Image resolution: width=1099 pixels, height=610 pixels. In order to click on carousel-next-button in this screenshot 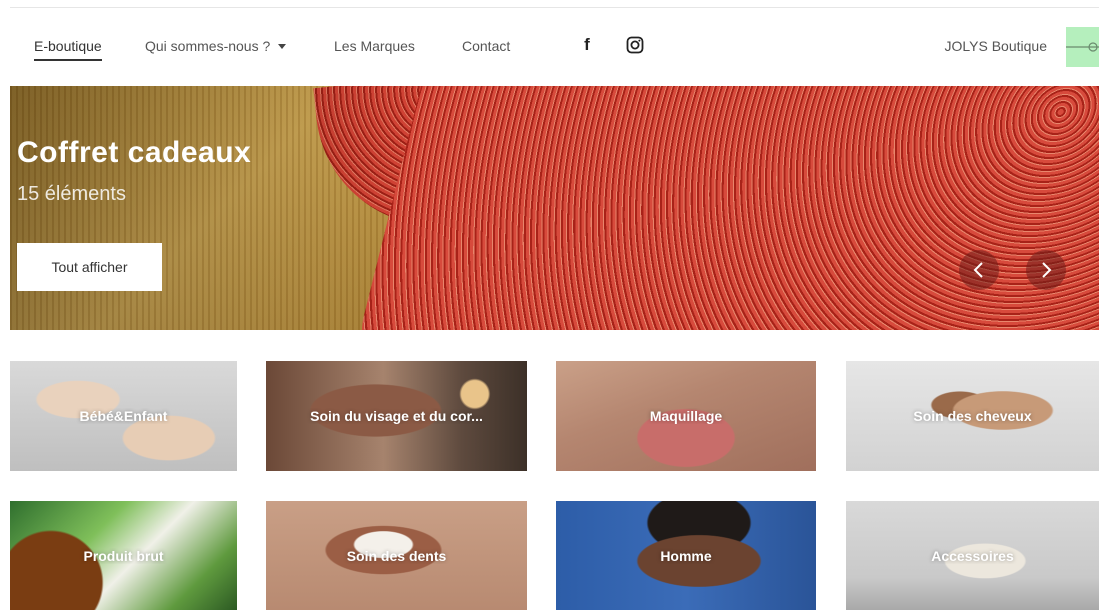, I will do `click(1046, 270)`.